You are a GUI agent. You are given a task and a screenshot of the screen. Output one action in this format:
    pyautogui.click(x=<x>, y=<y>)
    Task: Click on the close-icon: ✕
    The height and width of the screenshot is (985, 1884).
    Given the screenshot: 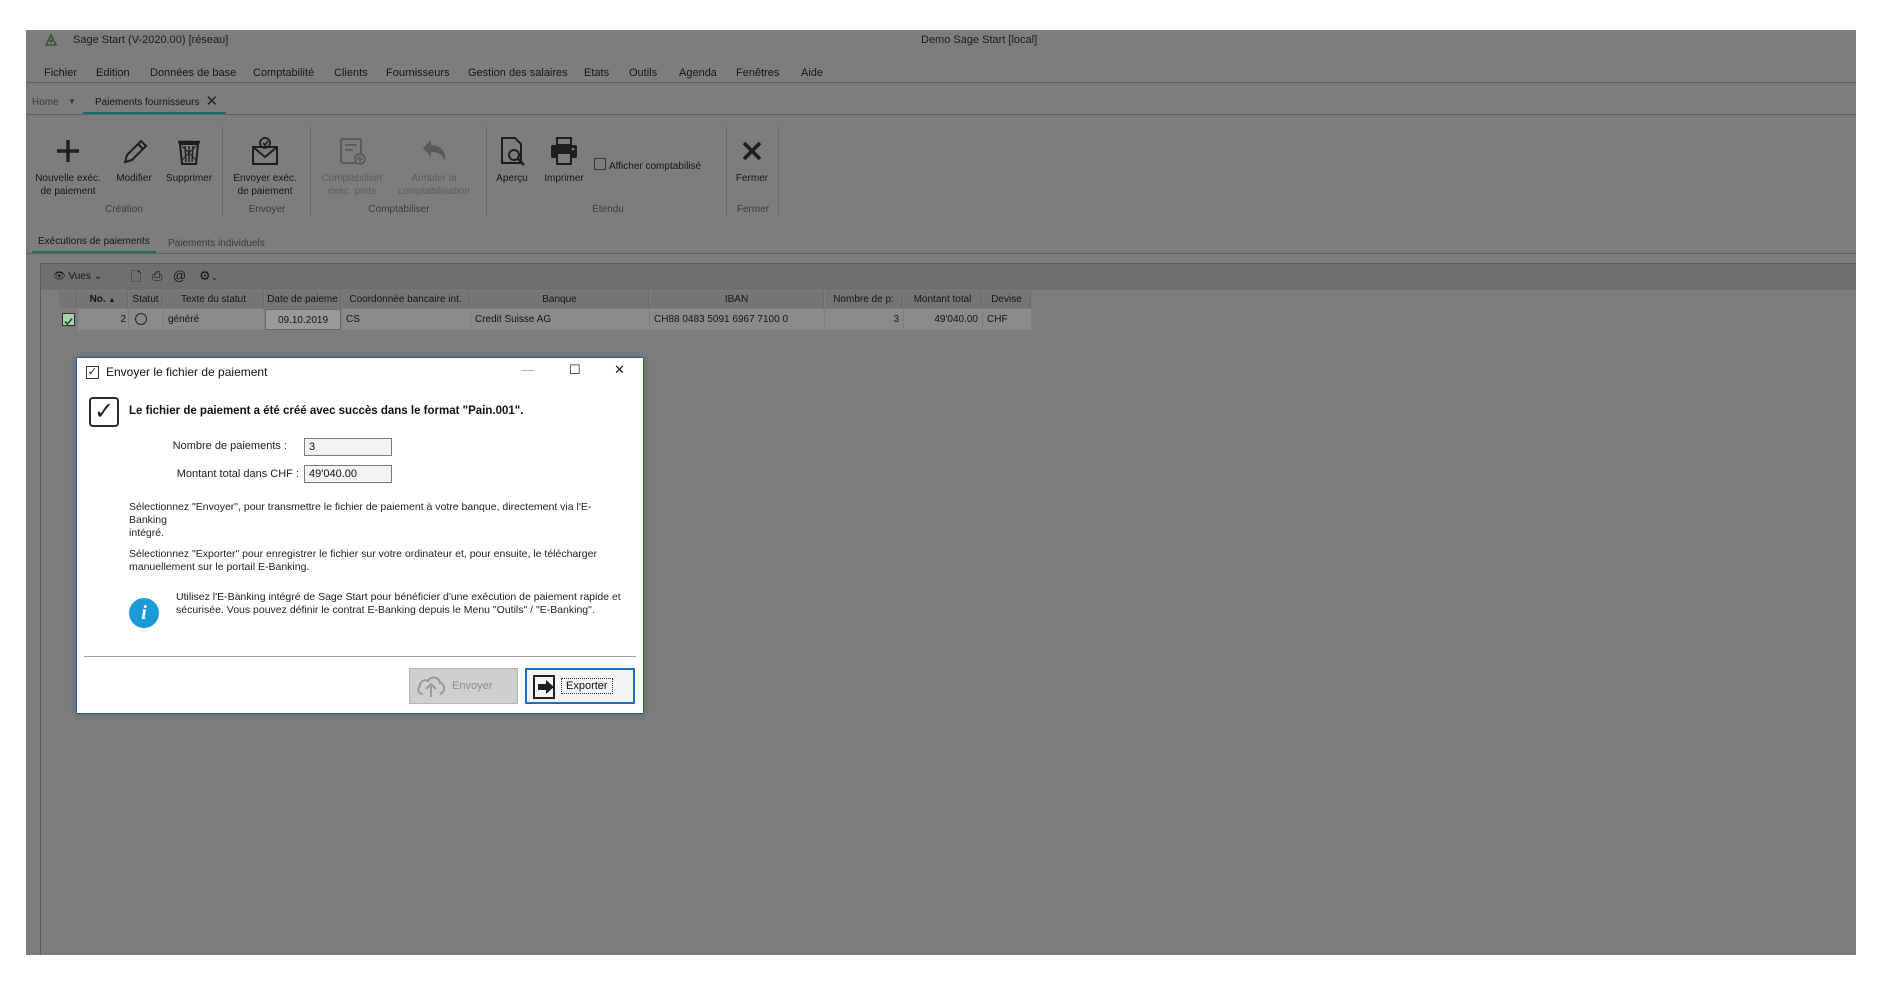 What is the action you would take?
    pyautogui.click(x=619, y=370)
    